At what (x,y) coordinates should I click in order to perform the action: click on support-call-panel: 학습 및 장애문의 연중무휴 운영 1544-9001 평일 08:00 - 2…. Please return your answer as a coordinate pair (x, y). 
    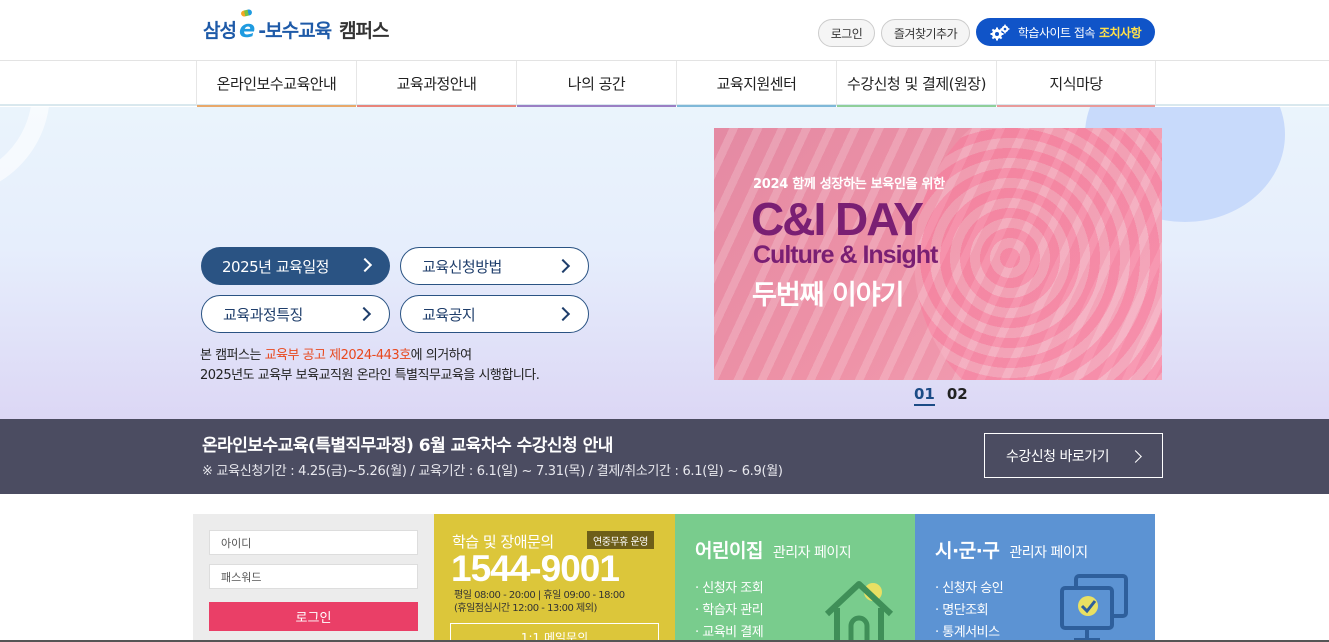
    Looking at the image, I should click on (554, 578).